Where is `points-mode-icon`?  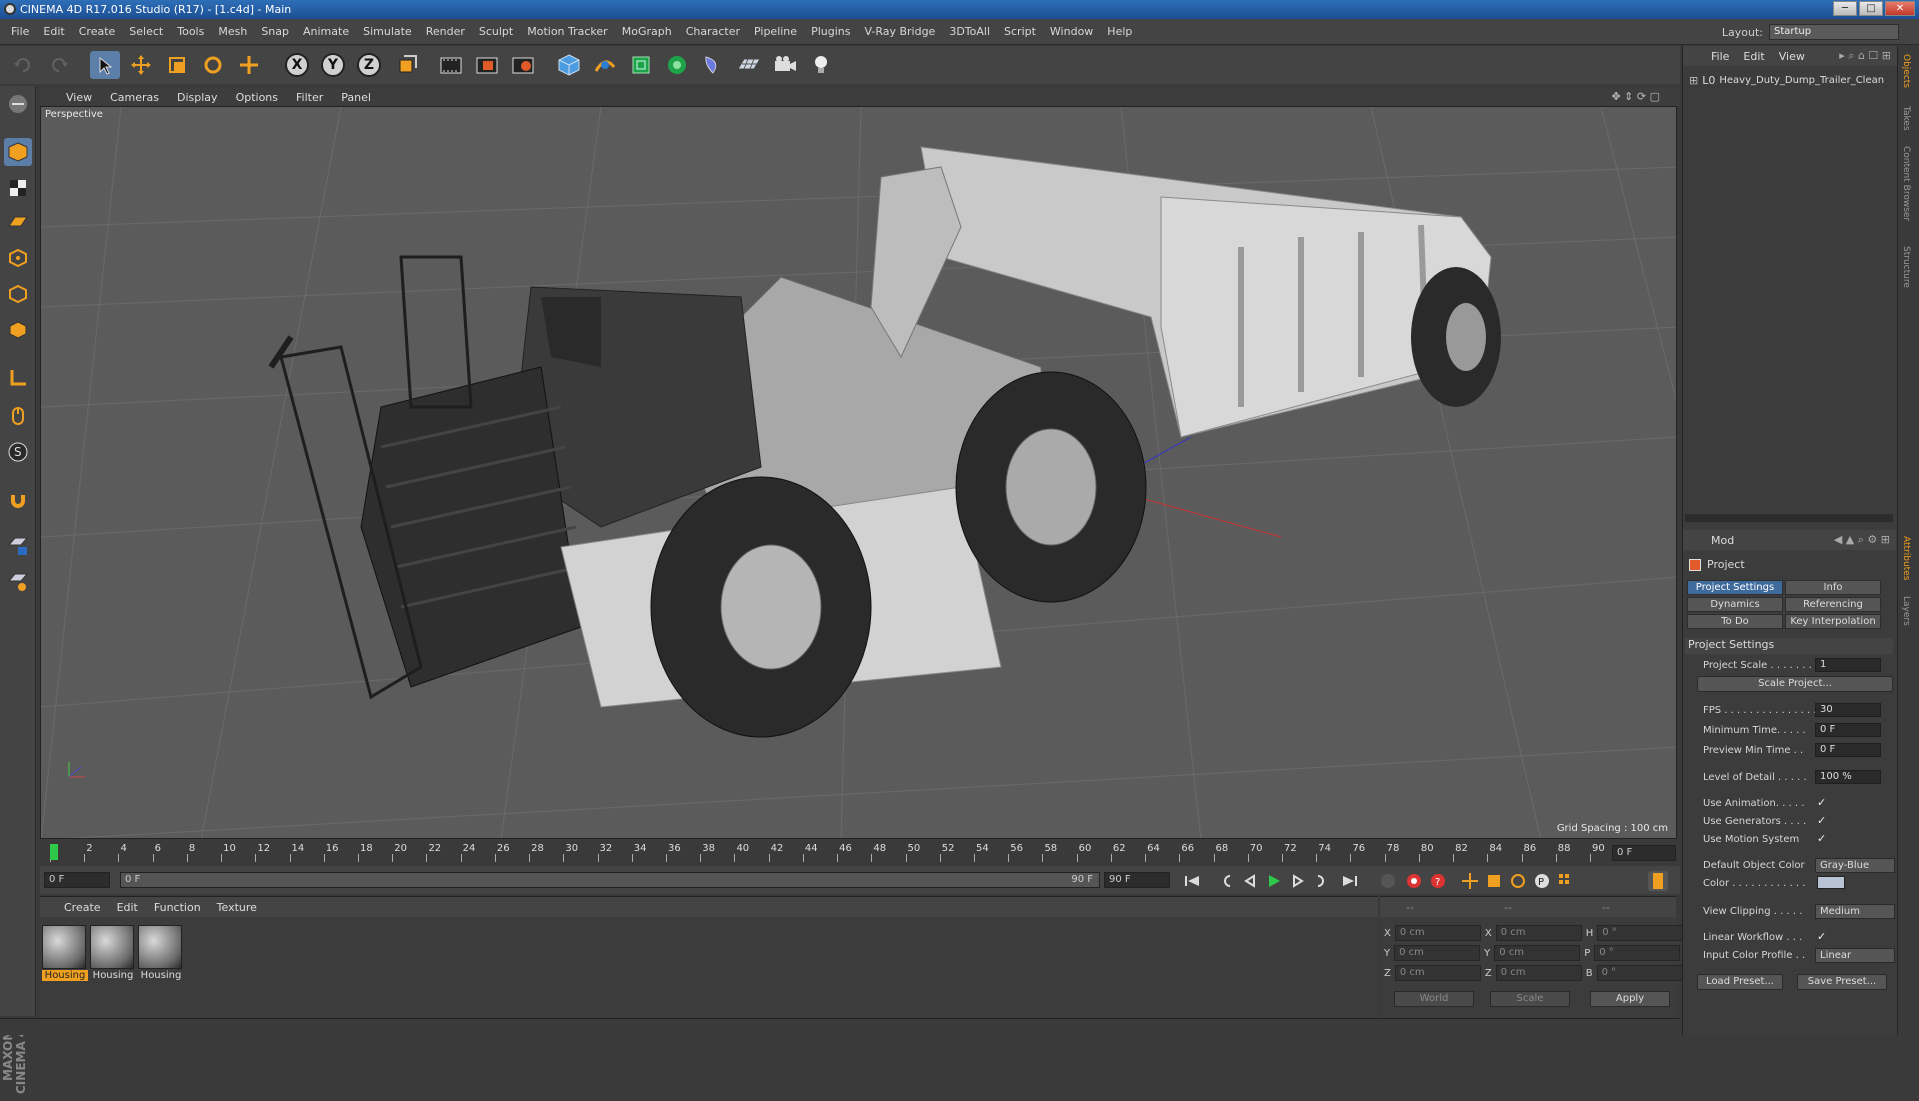
points-mode-icon is located at coordinates (18, 258).